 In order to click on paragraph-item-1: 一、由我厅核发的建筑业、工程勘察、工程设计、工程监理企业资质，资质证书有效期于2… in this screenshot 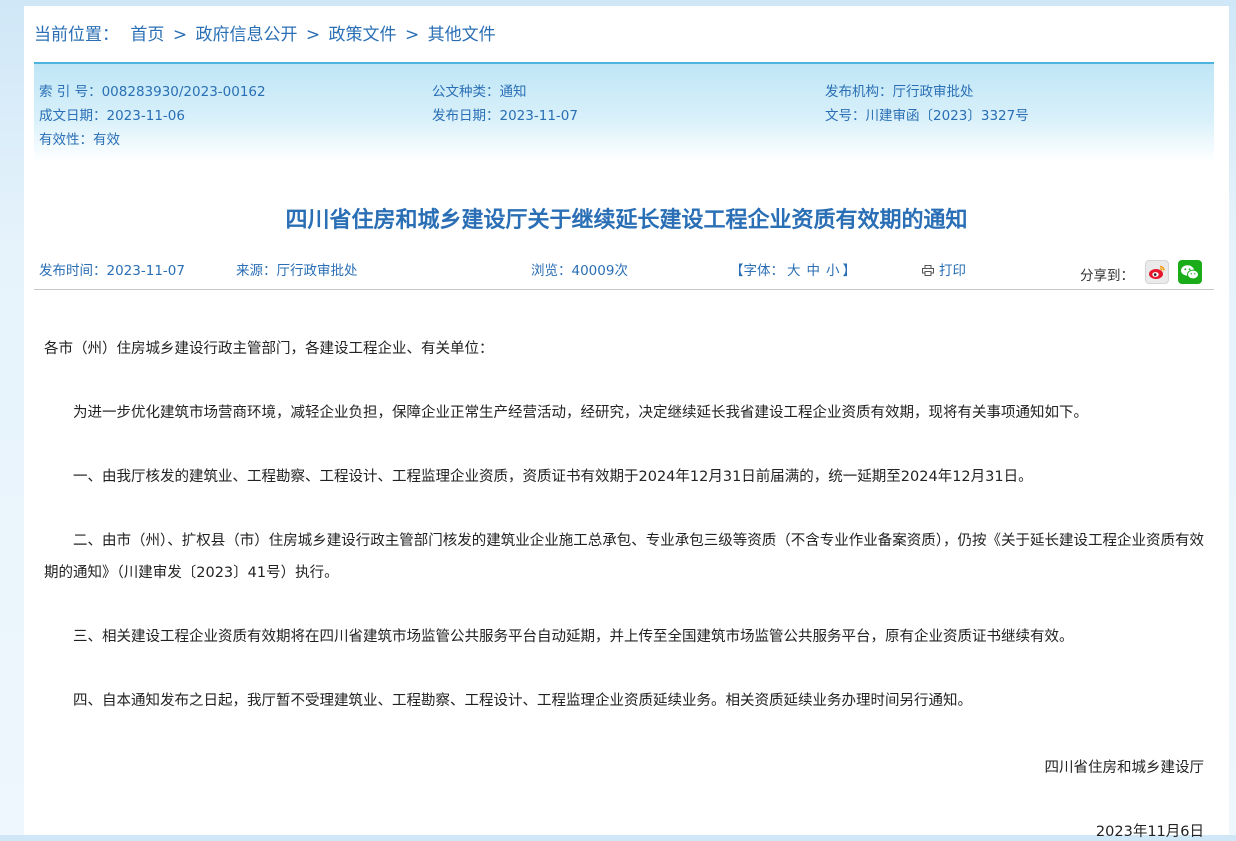, I will do `click(553, 477)`.